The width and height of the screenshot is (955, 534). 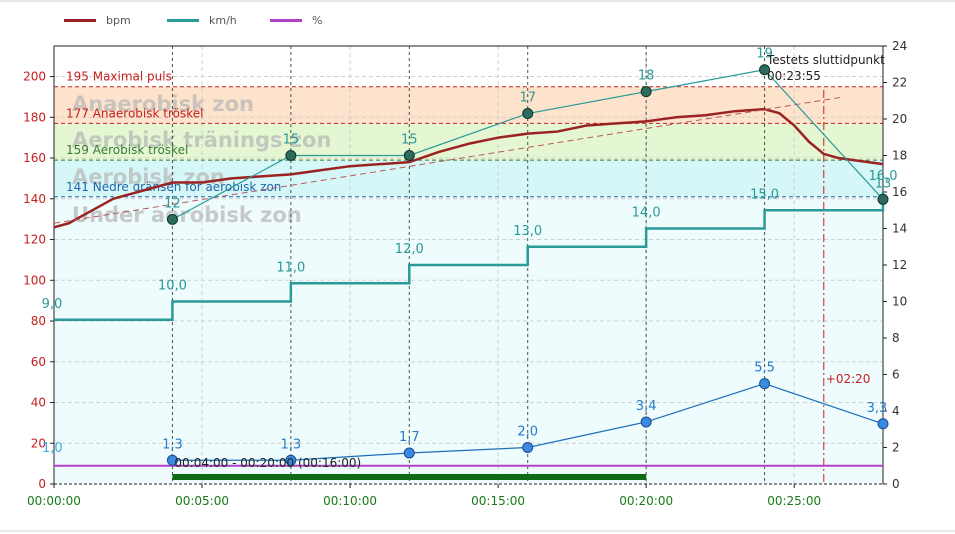 What do you see at coordinates (409, 140) in the screenshot?
I see `stage-point-label-2: 15` at bounding box center [409, 140].